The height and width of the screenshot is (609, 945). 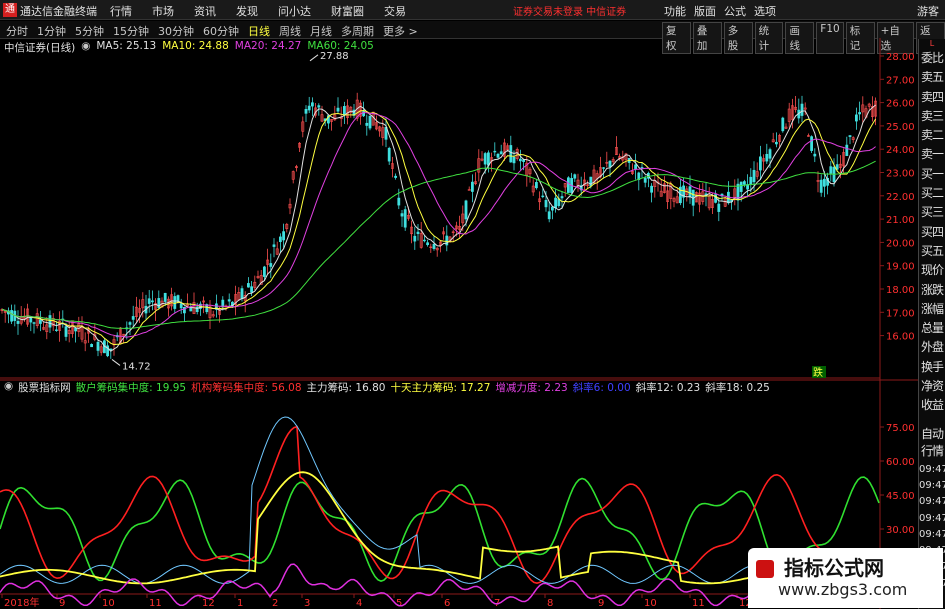 What do you see at coordinates (900, 220) in the screenshot?
I see `price-axis-label: 21.00` at bounding box center [900, 220].